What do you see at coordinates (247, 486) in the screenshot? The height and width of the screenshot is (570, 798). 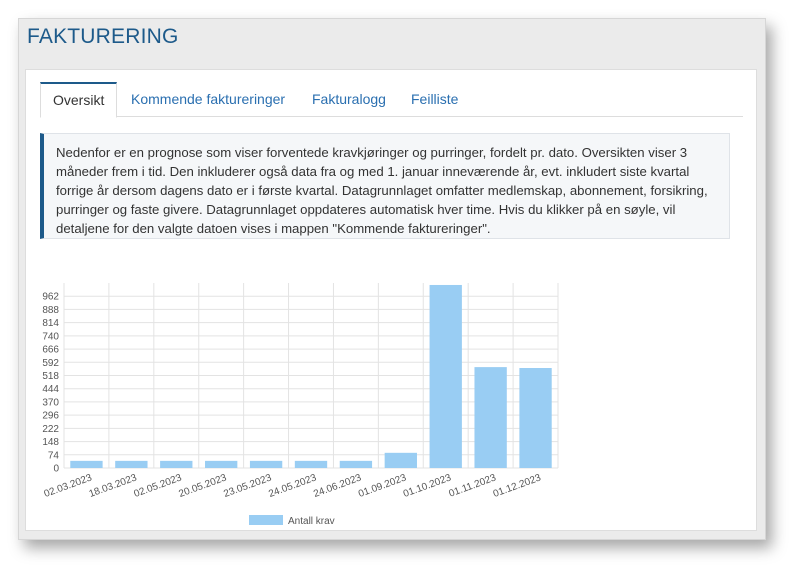 I see `x-tick-label: 23.05.2023` at bounding box center [247, 486].